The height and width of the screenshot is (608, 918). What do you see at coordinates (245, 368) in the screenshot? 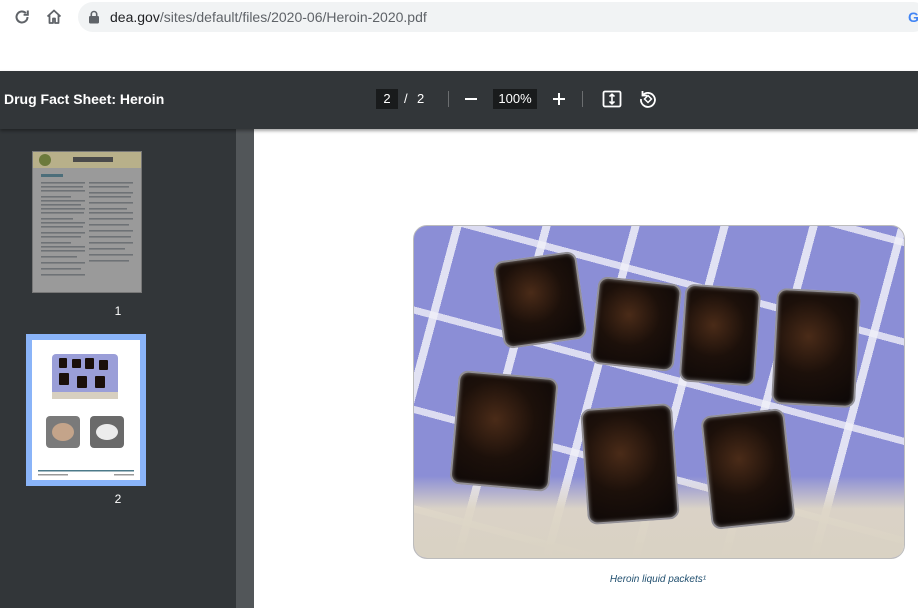
I see `sidebar-scroll-gutter` at bounding box center [245, 368].